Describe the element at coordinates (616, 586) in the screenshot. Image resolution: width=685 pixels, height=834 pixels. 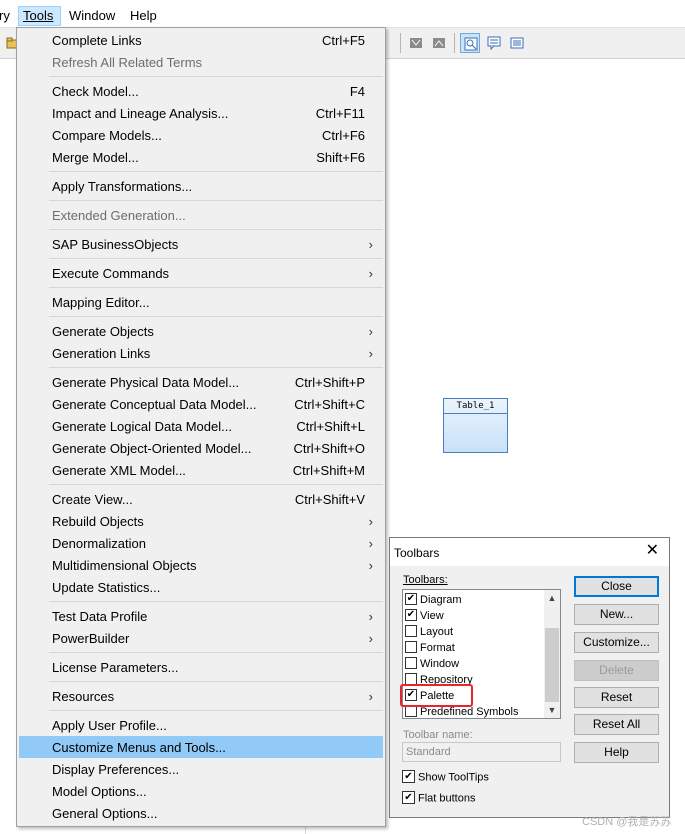
I see `close-button: Close` at that location.